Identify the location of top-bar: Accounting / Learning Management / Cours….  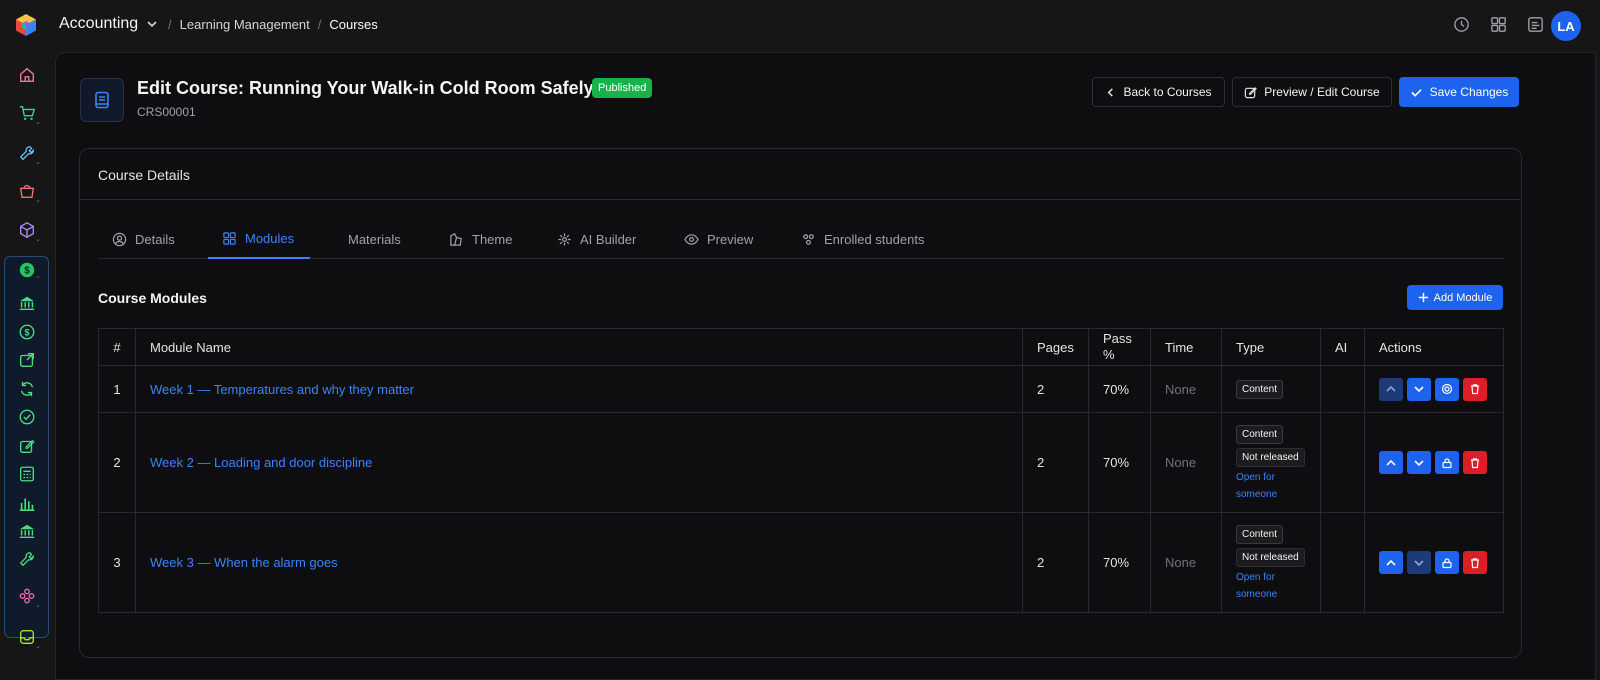
(800, 26).